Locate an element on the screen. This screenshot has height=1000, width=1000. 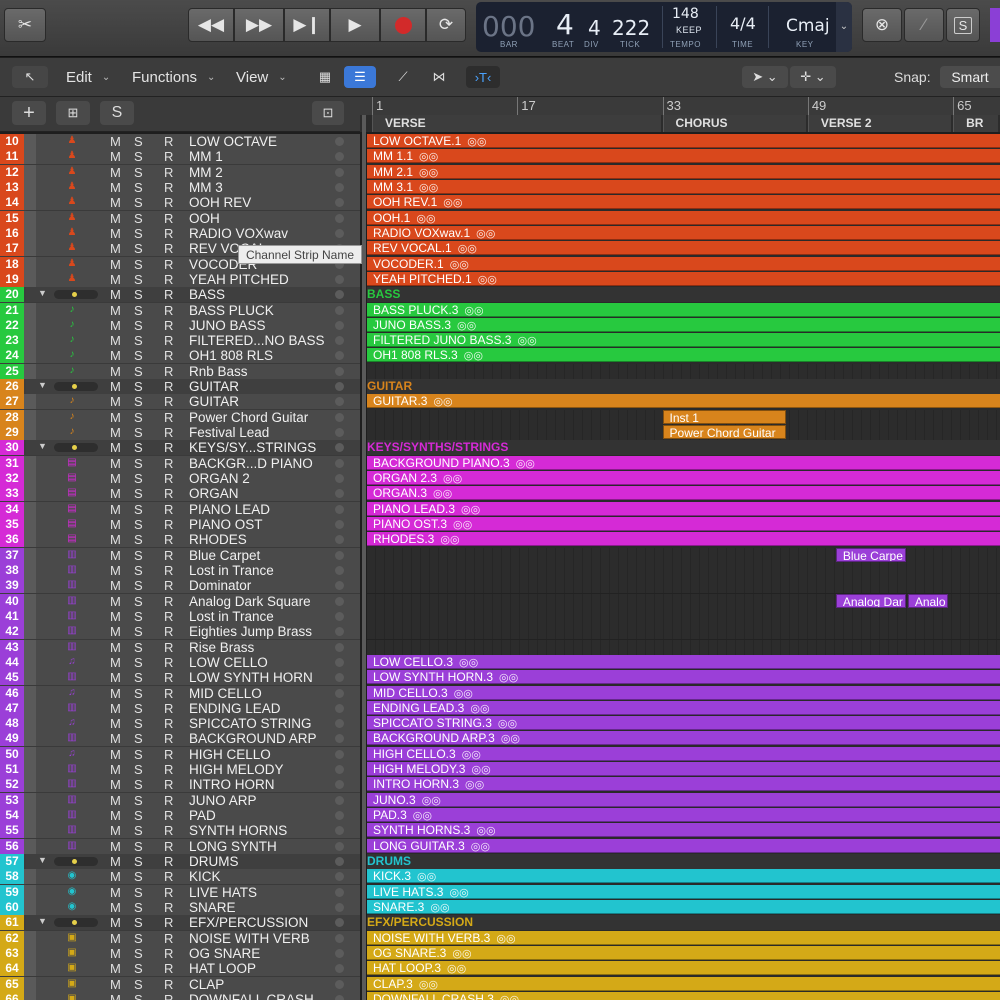
add-track-button: + is located at coordinates (29, 113).